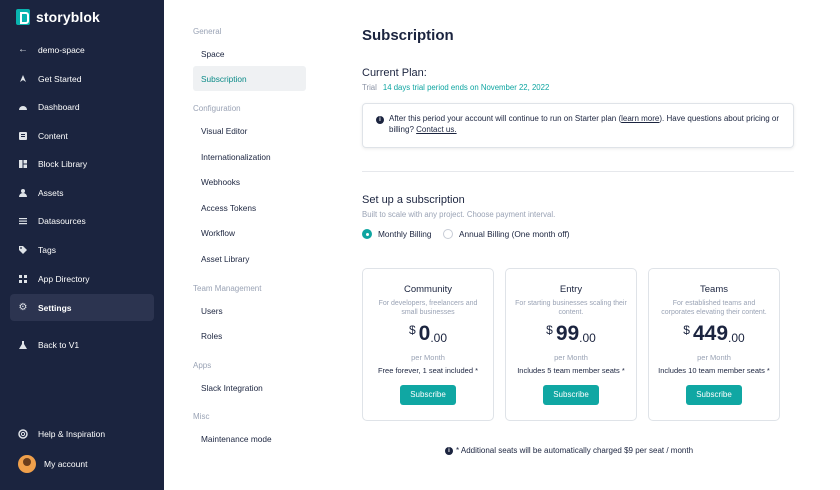  I want to click on plan-title: Entry, so click(571, 289).